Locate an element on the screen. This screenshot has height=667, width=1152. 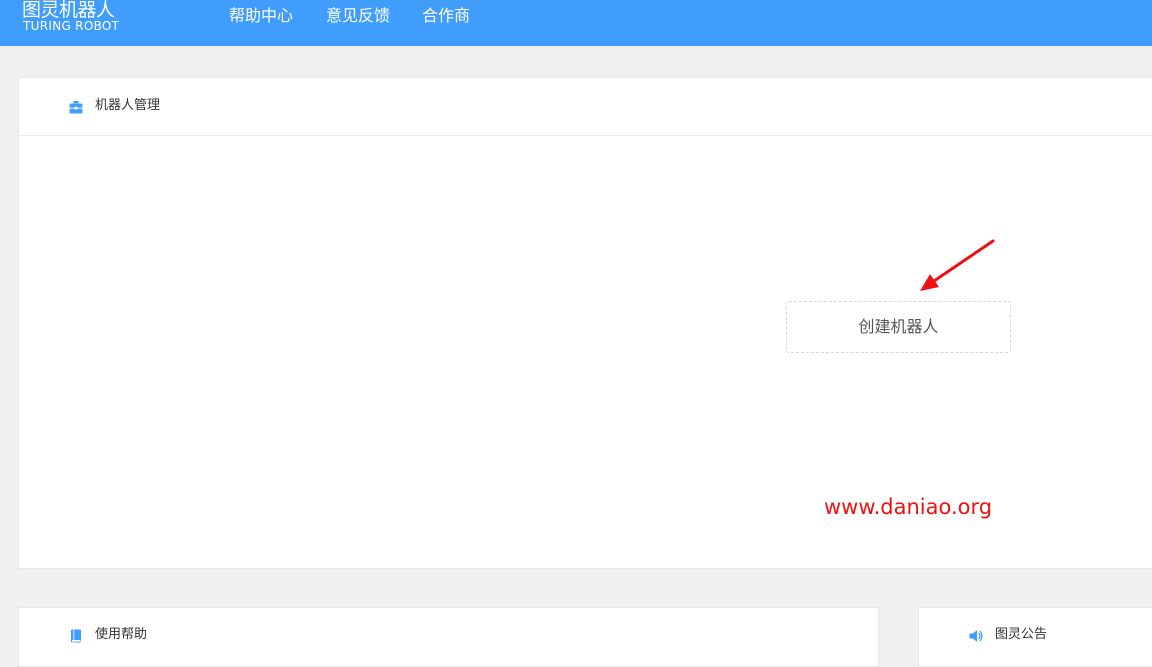
nav-partners: 合作商 is located at coordinates (446, 16).